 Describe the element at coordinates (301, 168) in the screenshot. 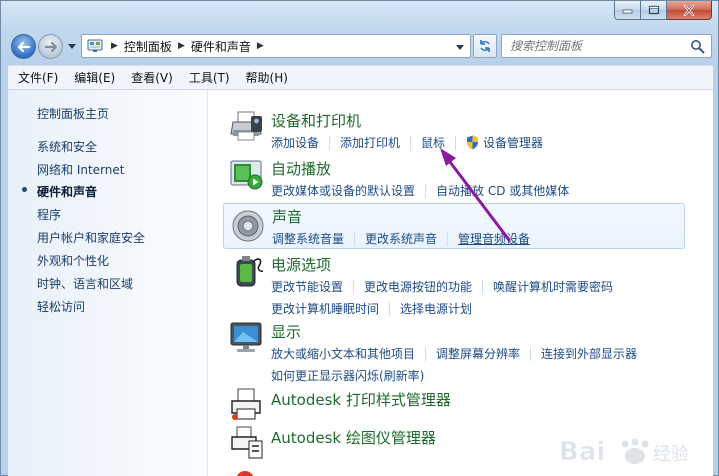

I see `category-title: 自动播放` at that location.